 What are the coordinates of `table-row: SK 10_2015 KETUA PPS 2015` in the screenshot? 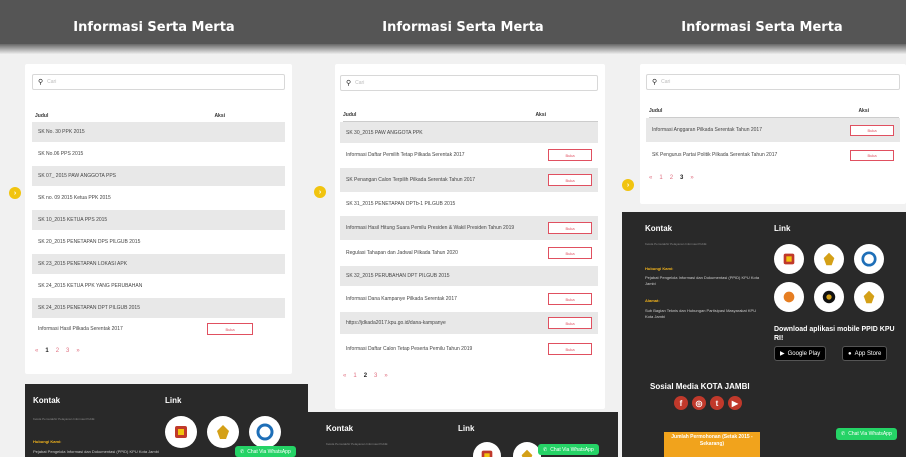 It's located at (158, 220).